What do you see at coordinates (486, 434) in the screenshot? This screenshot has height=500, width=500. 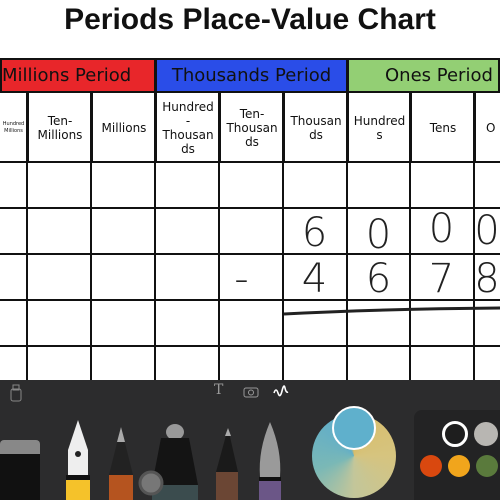 I see `swatch-gray` at bounding box center [486, 434].